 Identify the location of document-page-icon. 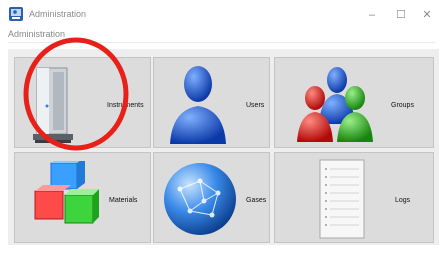
(342, 199).